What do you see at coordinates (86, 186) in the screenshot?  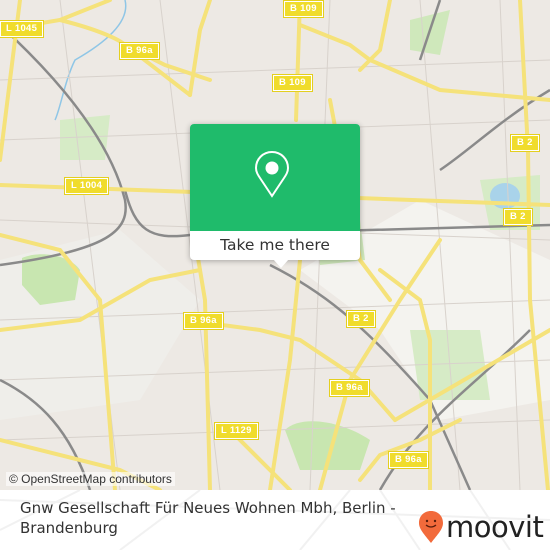 I see `road-label-l1004: L 1004` at bounding box center [86, 186].